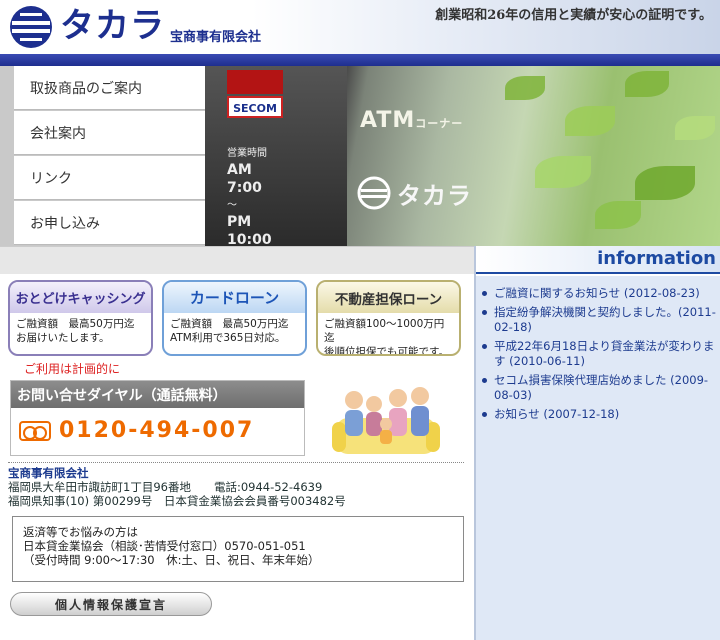 The height and width of the screenshot is (640, 720). Describe the element at coordinates (573, 15) in the screenshot. I see `tagline: 創業昭和26年の信用と実績が安心の証明です。` at that location.